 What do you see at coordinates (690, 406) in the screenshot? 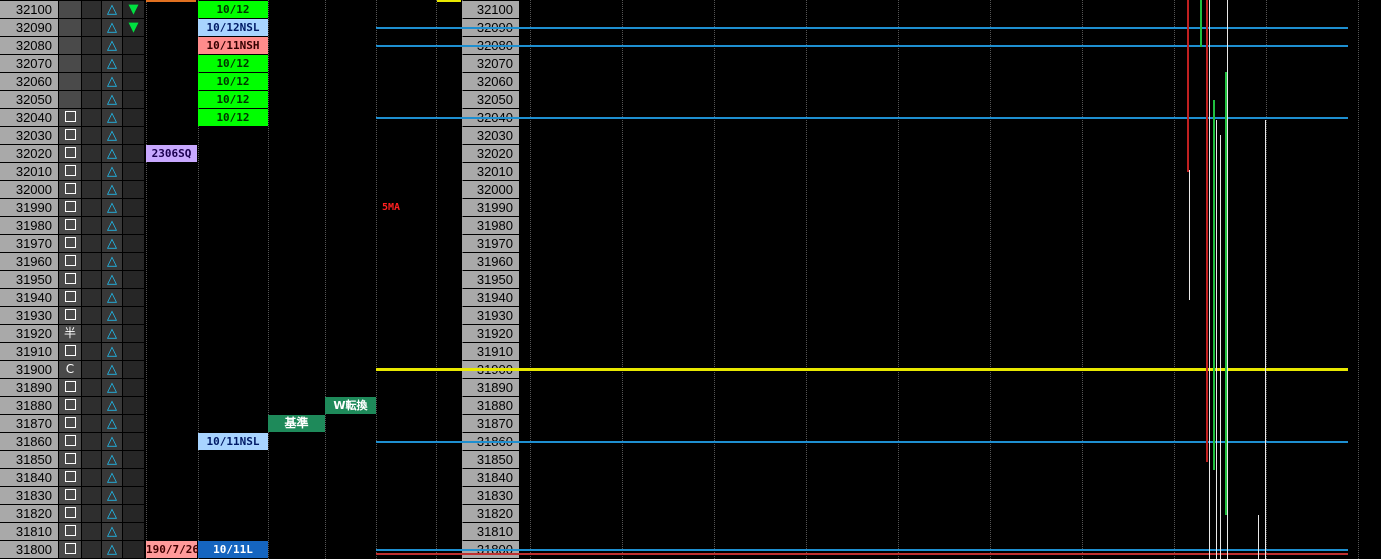
I see `price-row: 31880 △ 31880` at bounding box center [690, 406].